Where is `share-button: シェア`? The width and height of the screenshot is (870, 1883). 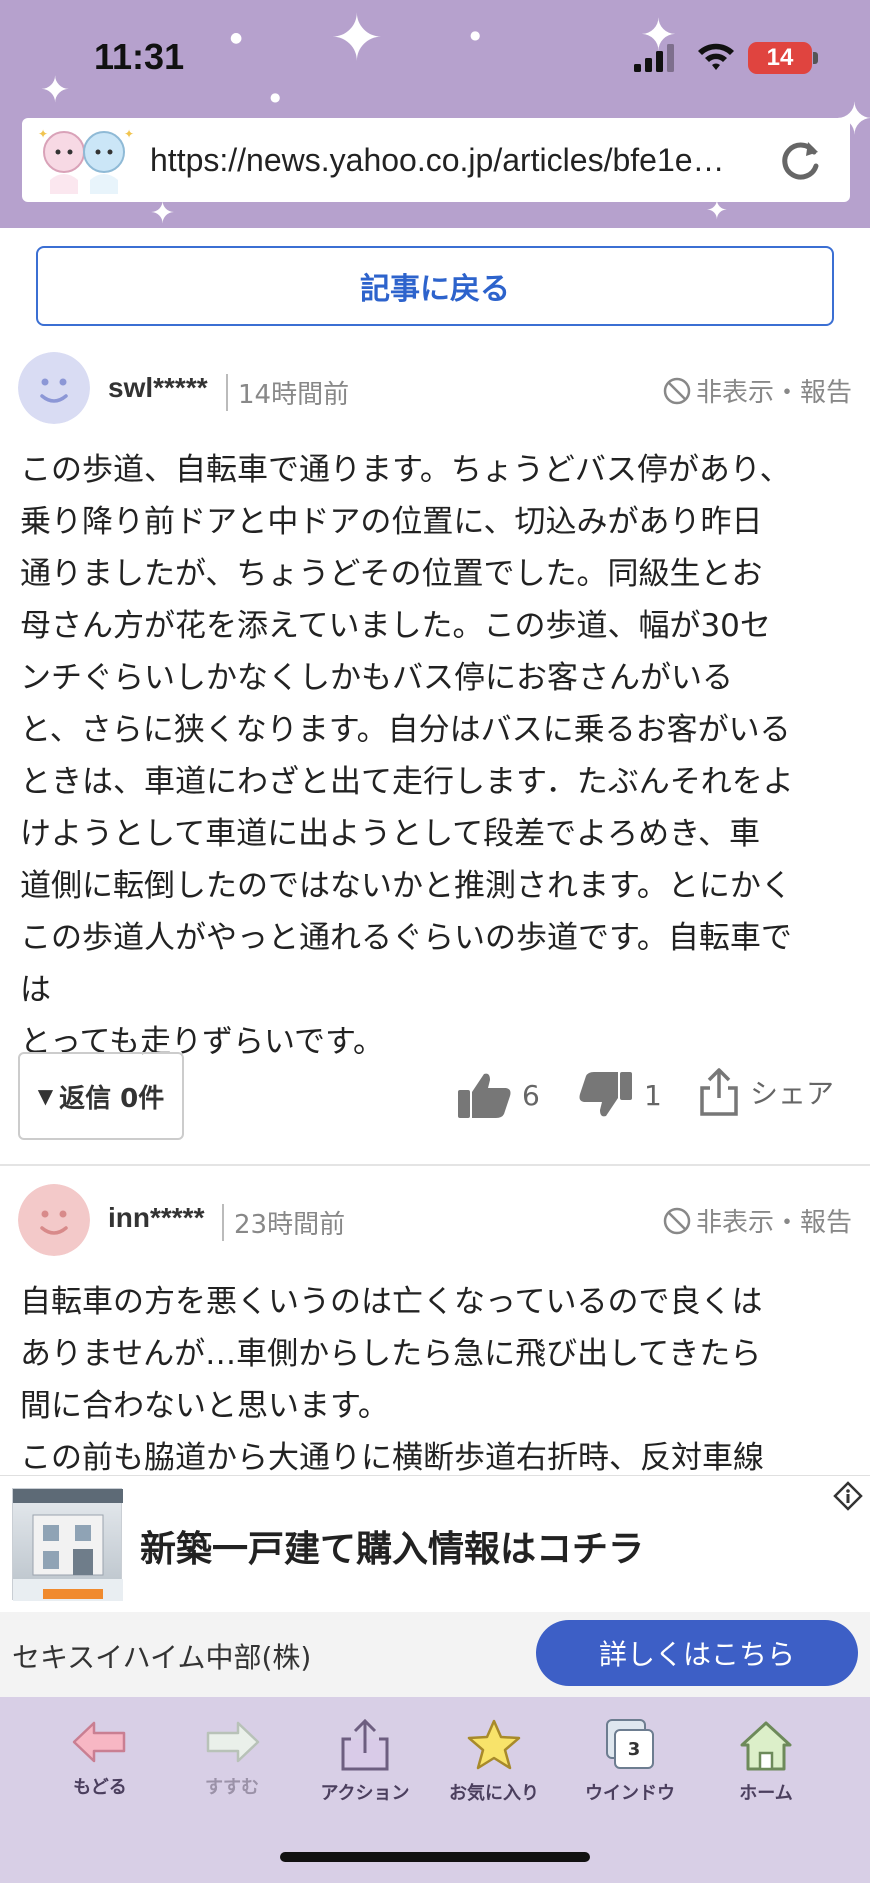 share-button: シェア is located at coordinates (766, 1092).